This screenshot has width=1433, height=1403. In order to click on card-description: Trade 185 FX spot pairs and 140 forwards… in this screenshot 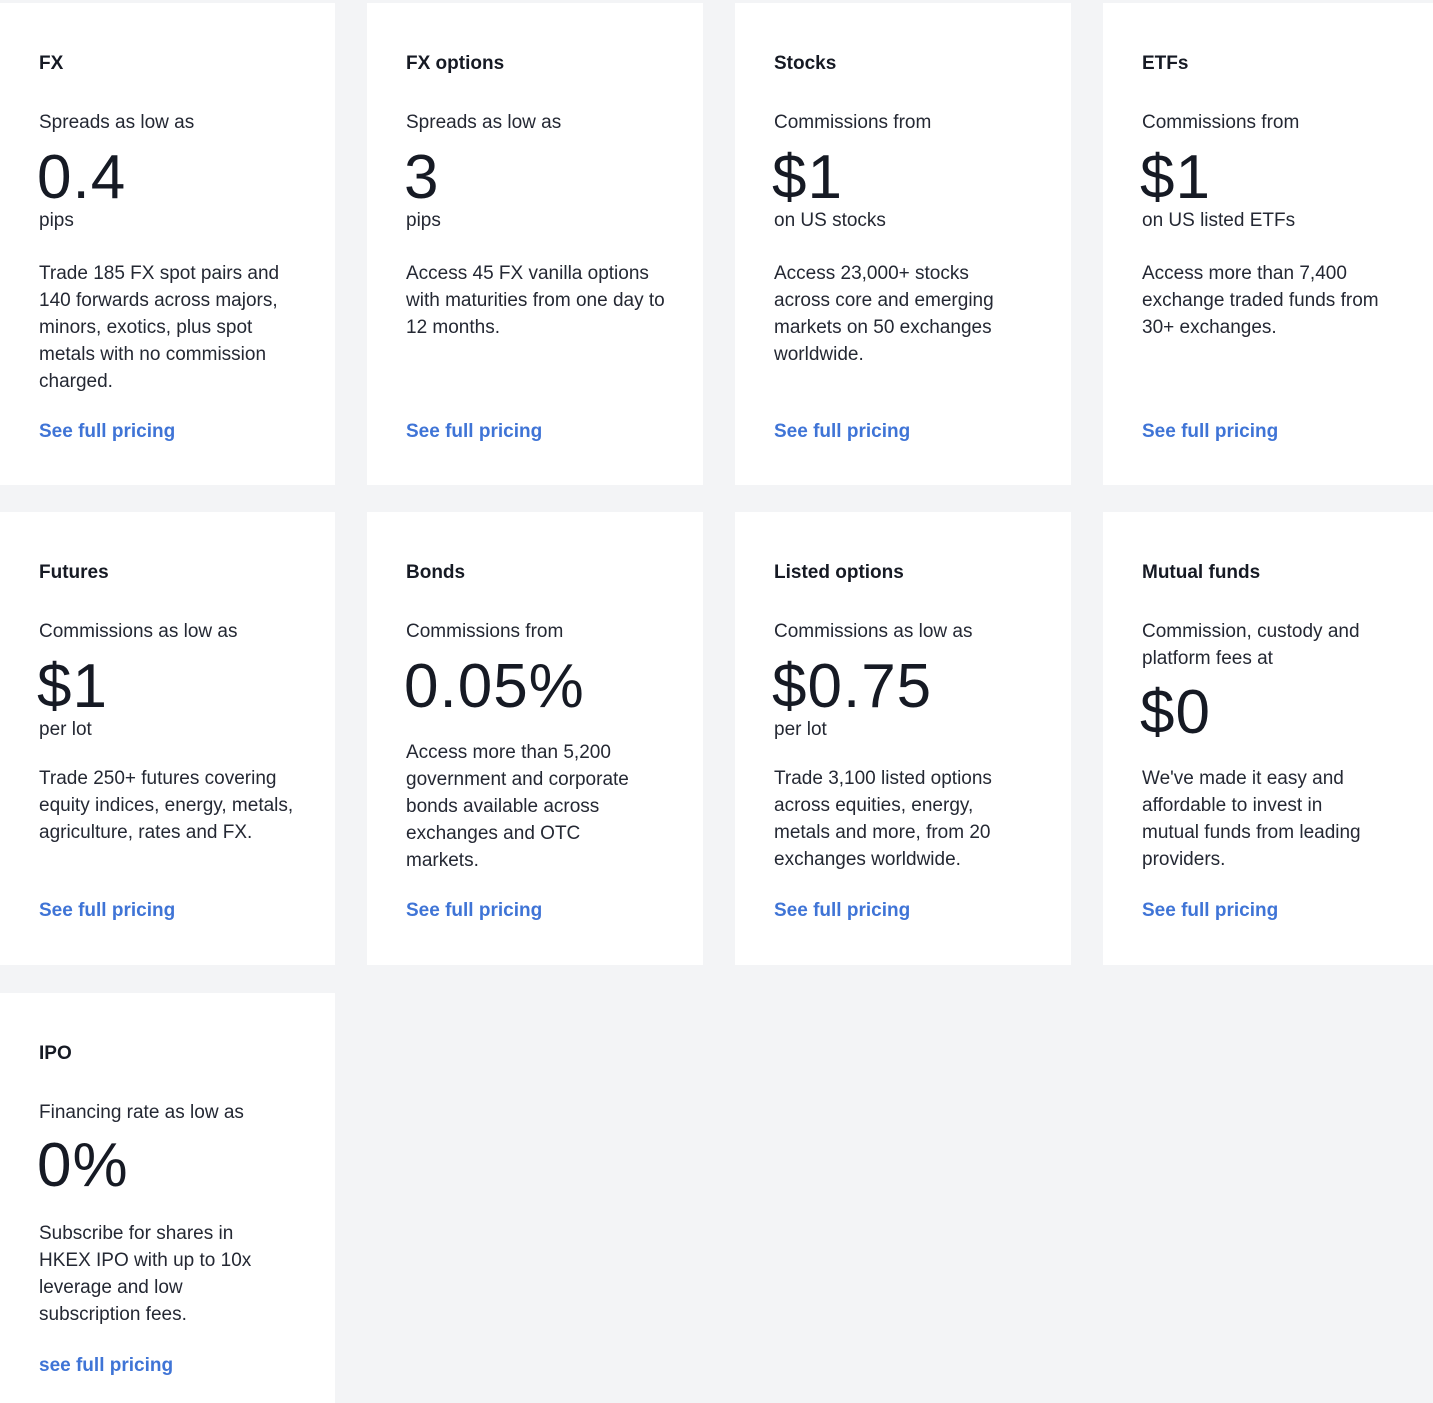, I will do `click(159, 327)`.